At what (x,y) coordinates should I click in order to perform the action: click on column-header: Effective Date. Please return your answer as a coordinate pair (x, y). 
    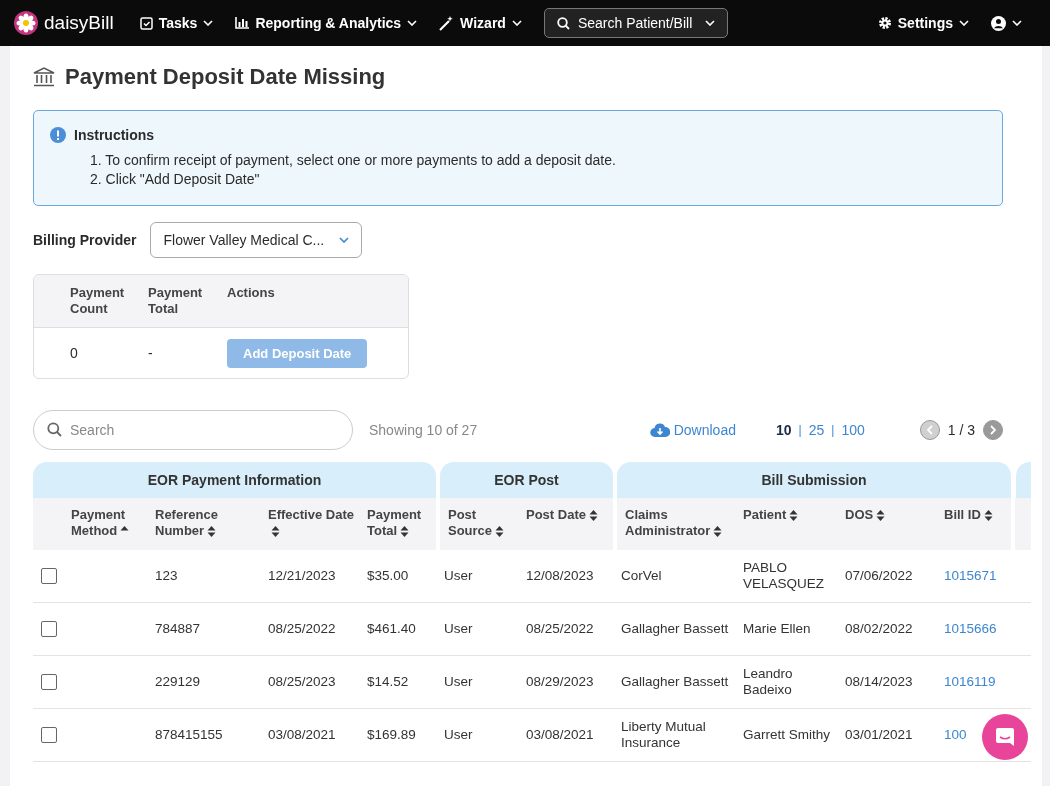
    Looking at the image, I should click on (309, 524).